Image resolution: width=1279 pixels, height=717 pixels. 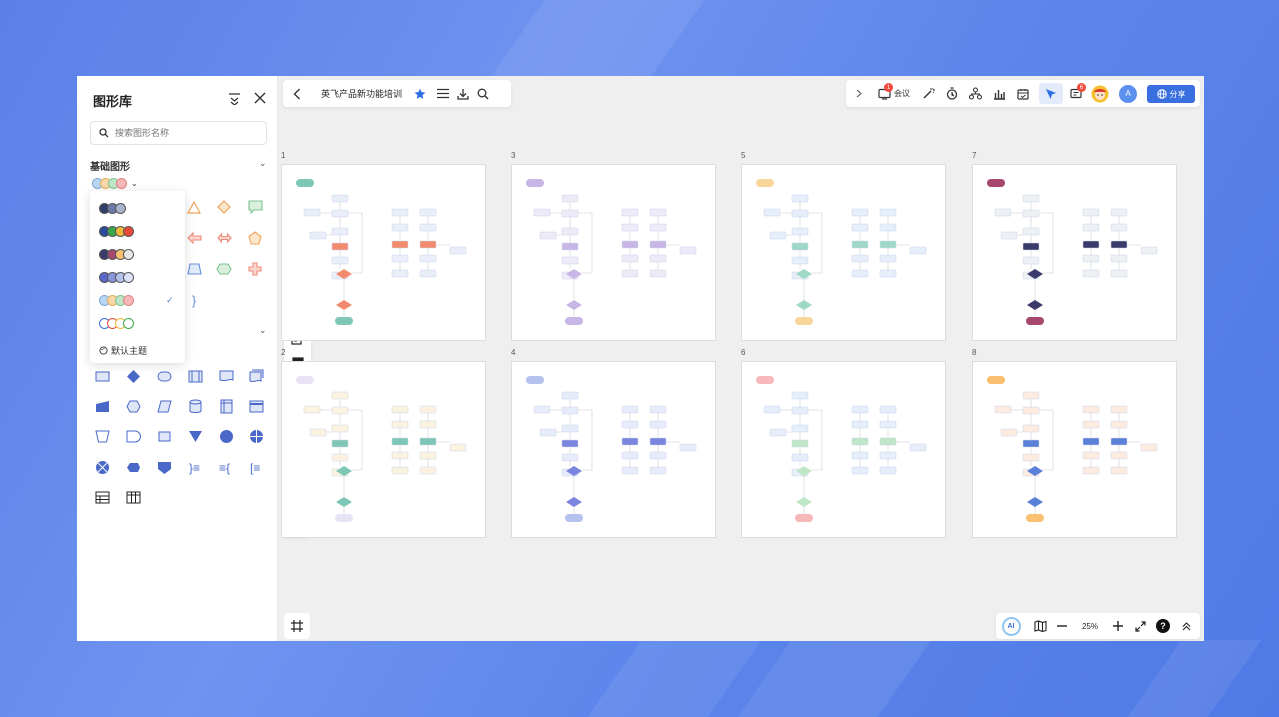 What do you see at coordinates (256, 406) in the screenshot?
I see `card-shape` at bounding box center [256, 406].